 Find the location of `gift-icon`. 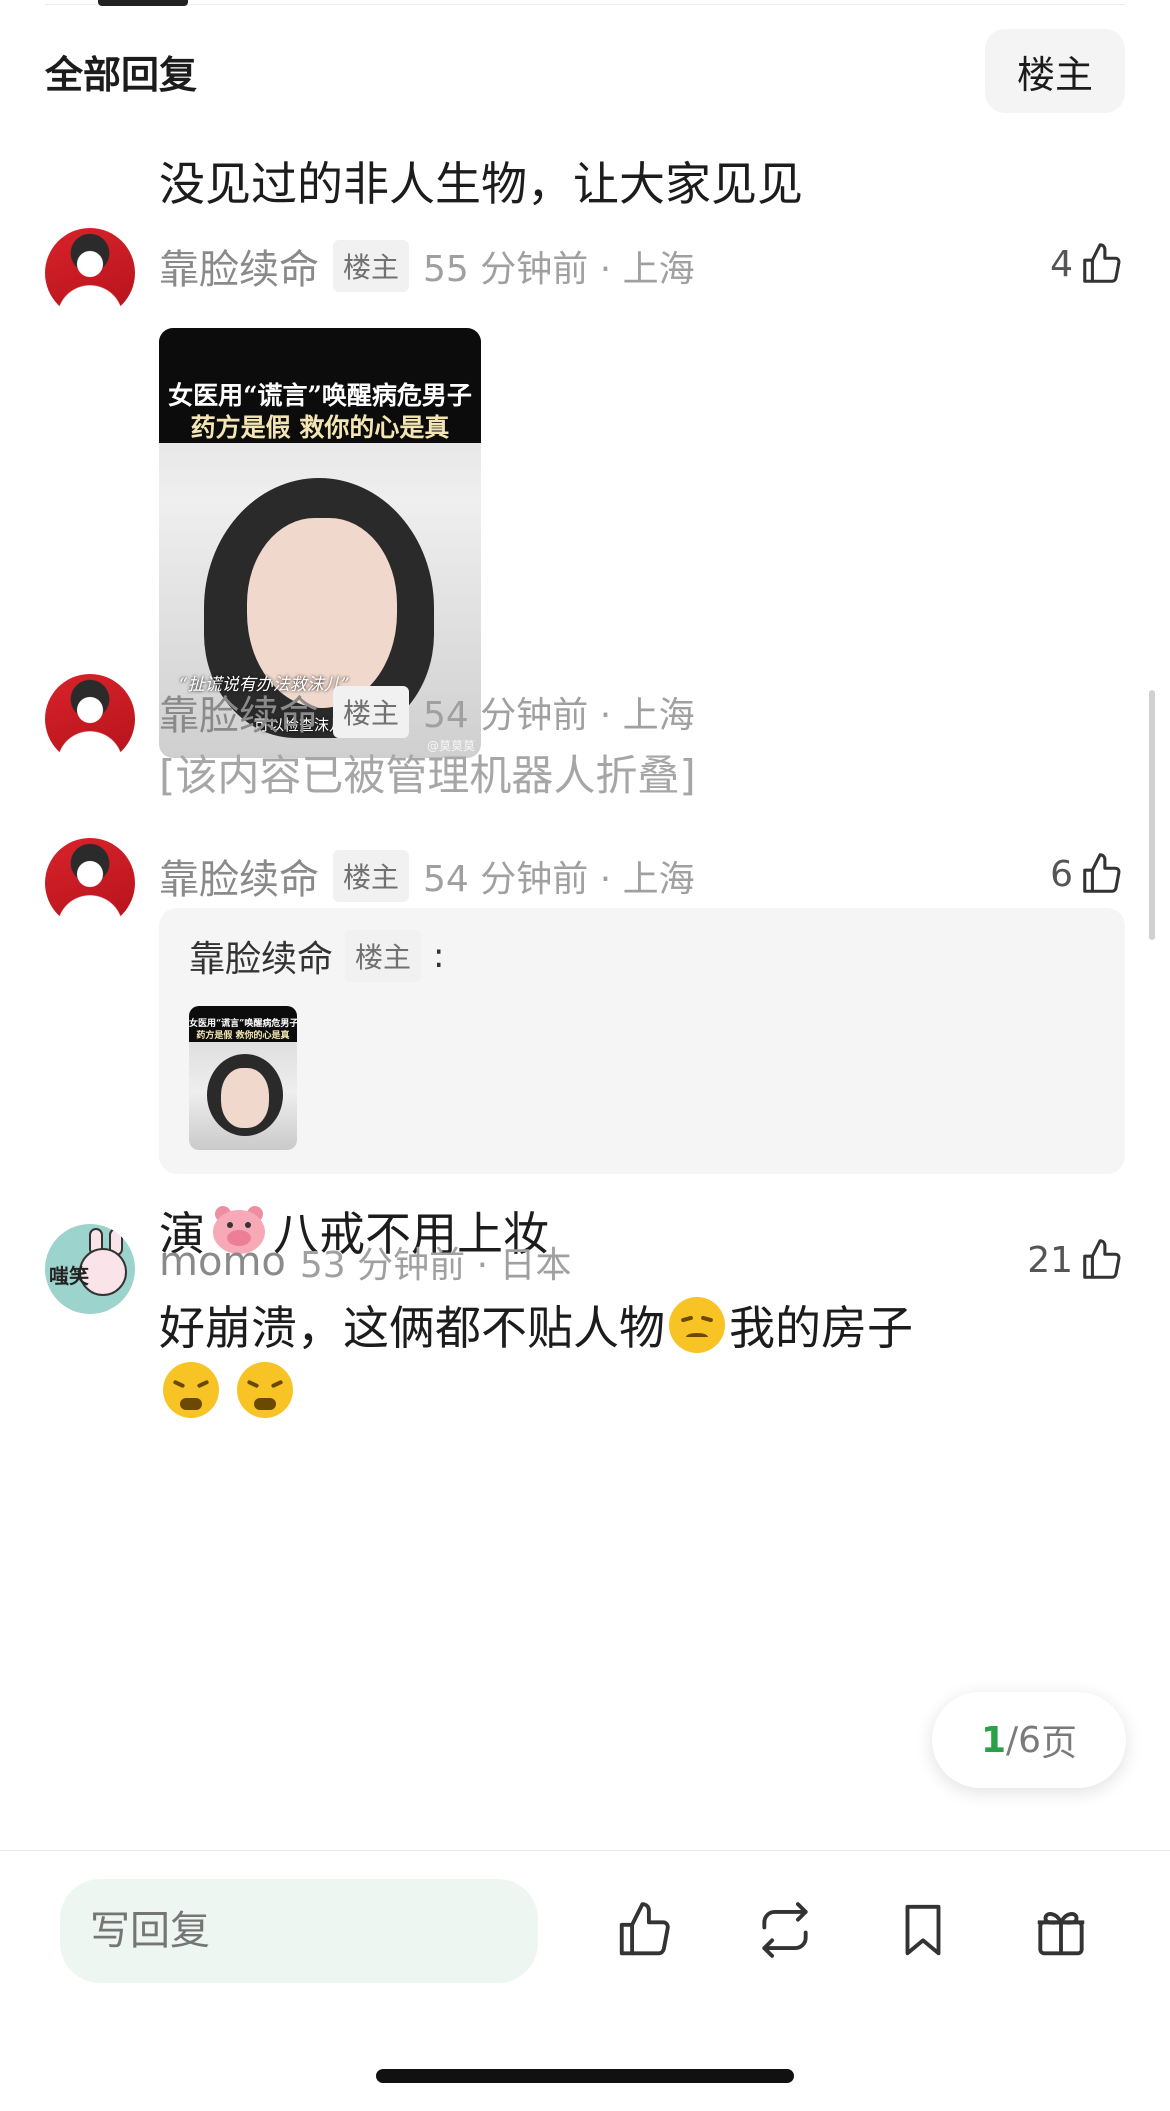

gift-icon is located at coordinates (1061, 1930).